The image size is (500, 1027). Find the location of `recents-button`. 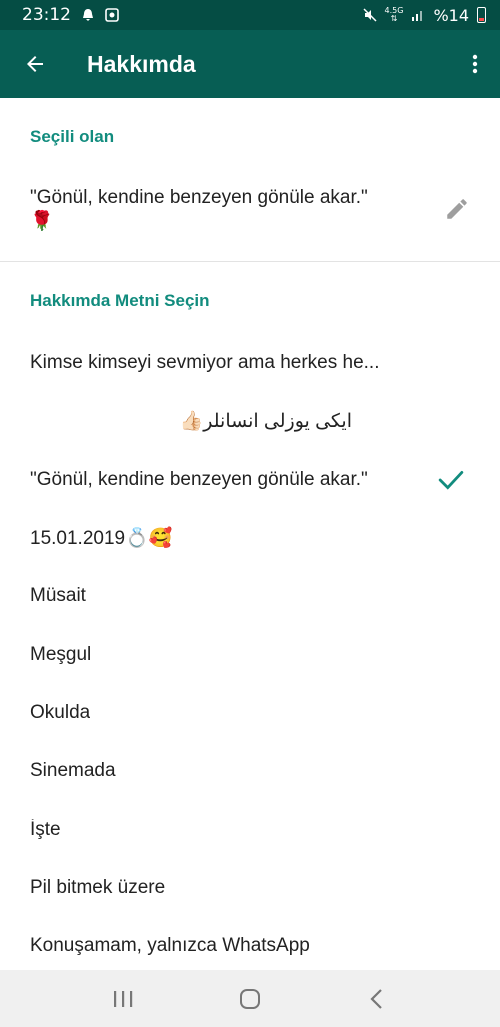

recents-button is located at coordinates (123, 998).